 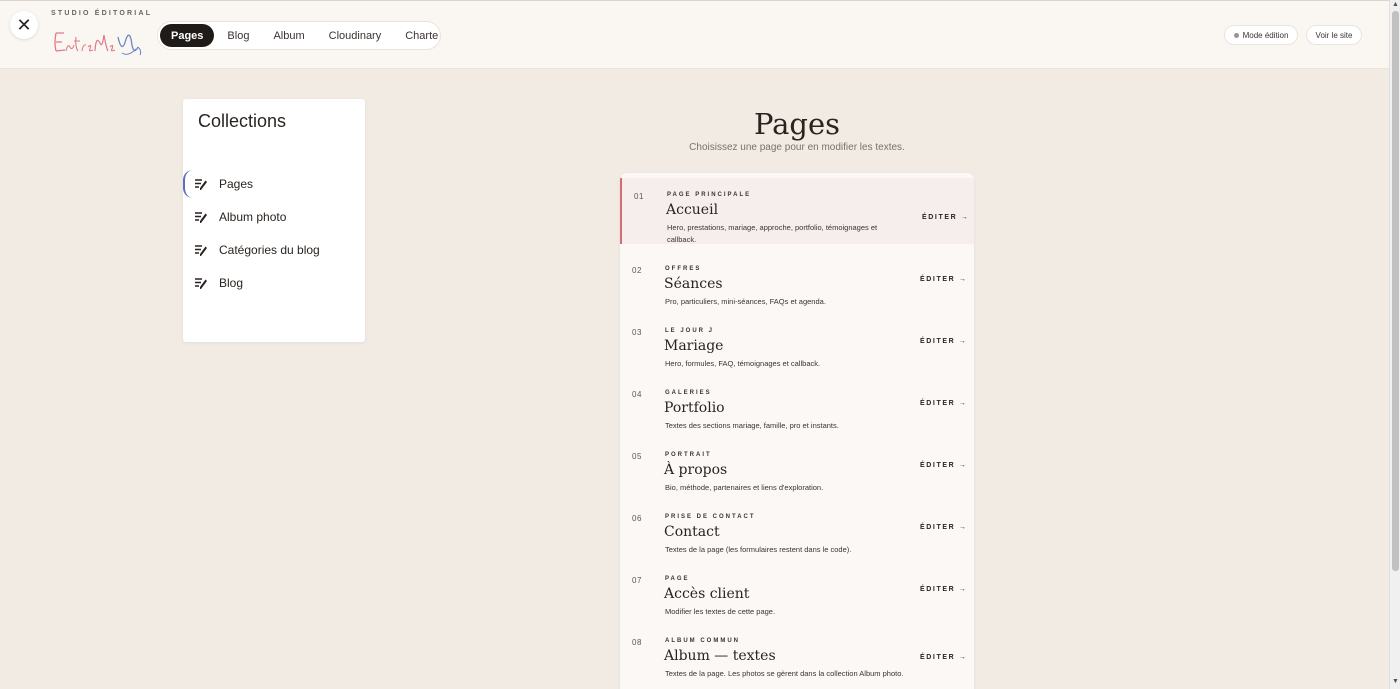 I want to click on brand-logo, so click(x=98, y=43).